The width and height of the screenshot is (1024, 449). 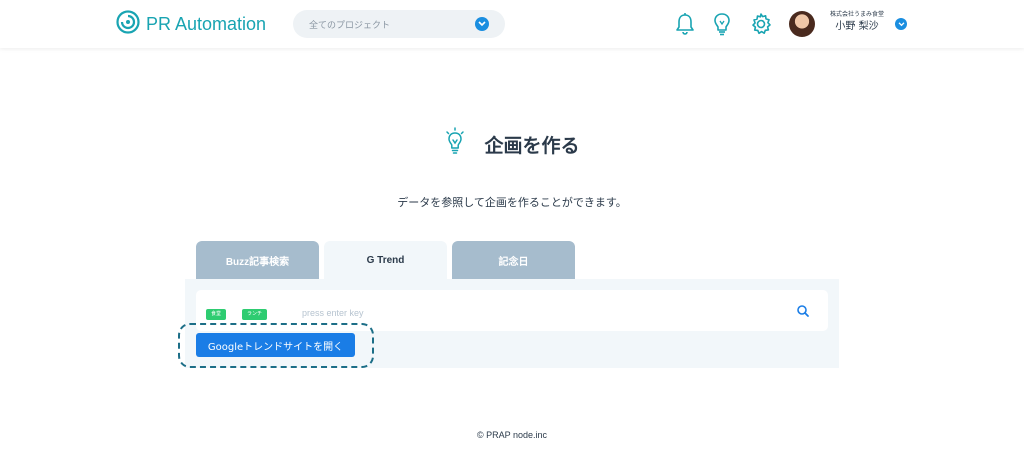 What do you see at coordinates (255, 314) in the screenshot?
I see `keyword-tag: ランチ` at bounding box center [255, 314].